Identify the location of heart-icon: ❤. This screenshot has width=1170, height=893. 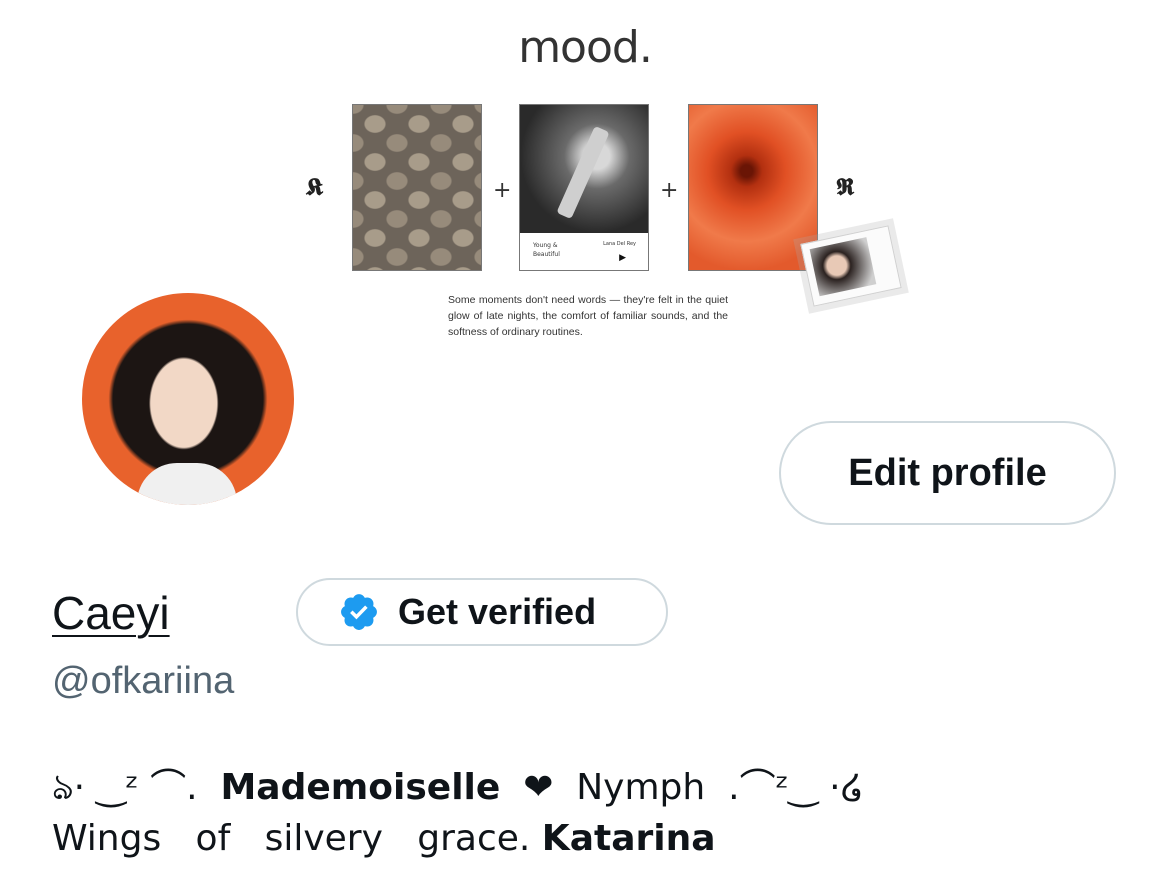
(538, 787).